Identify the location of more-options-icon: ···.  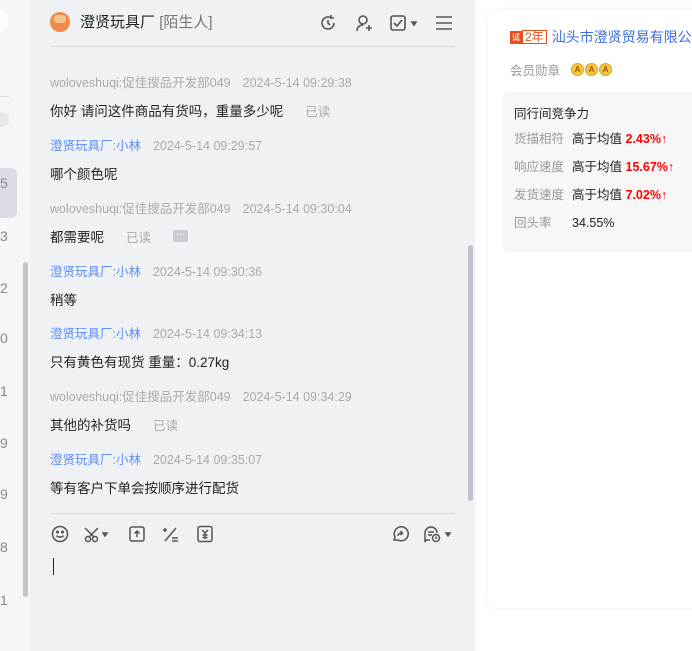
(181, 236).